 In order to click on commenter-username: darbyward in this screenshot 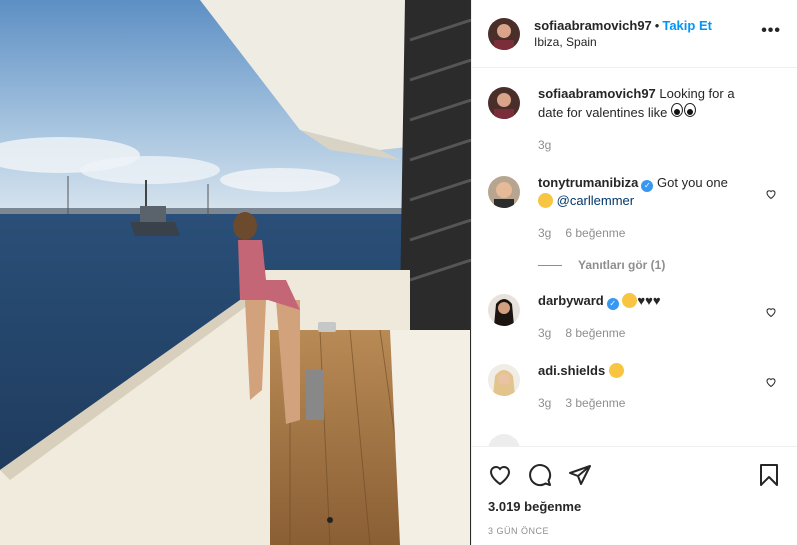, I will do `click(571, 300)`.